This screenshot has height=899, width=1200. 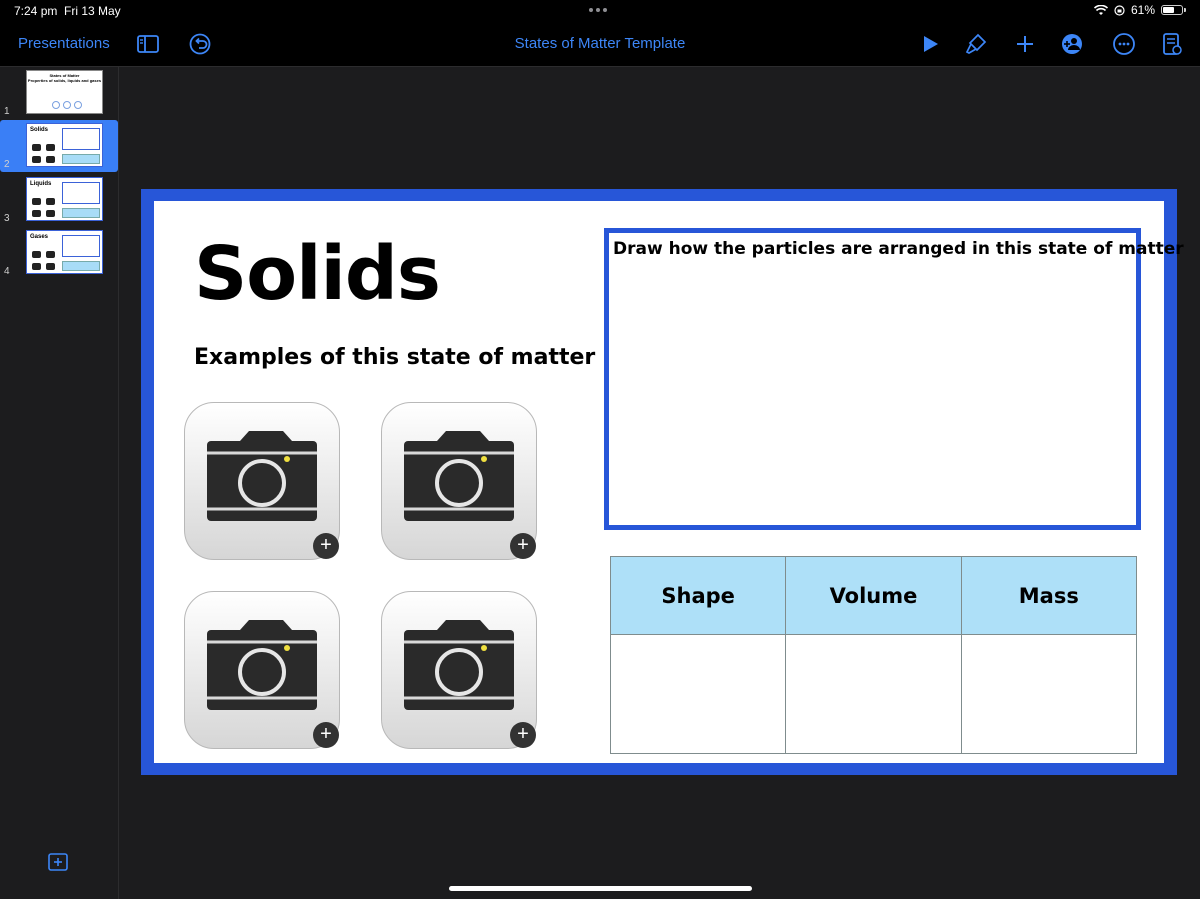 What do you see at coordinates (59, 253) in the screenshot?
I see `slide-thumbnail-4: 4 Gases` at bounding box center [59, 253].